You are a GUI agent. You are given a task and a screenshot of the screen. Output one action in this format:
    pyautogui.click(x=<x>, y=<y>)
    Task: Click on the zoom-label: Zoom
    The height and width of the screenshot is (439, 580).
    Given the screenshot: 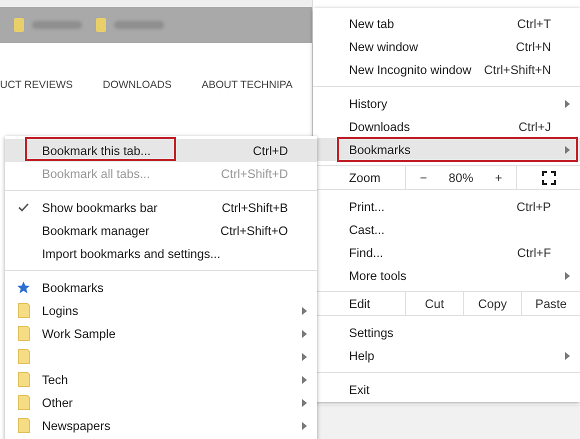 What is the action you would take?
    pyautogui.click(x=365, y=178)
    